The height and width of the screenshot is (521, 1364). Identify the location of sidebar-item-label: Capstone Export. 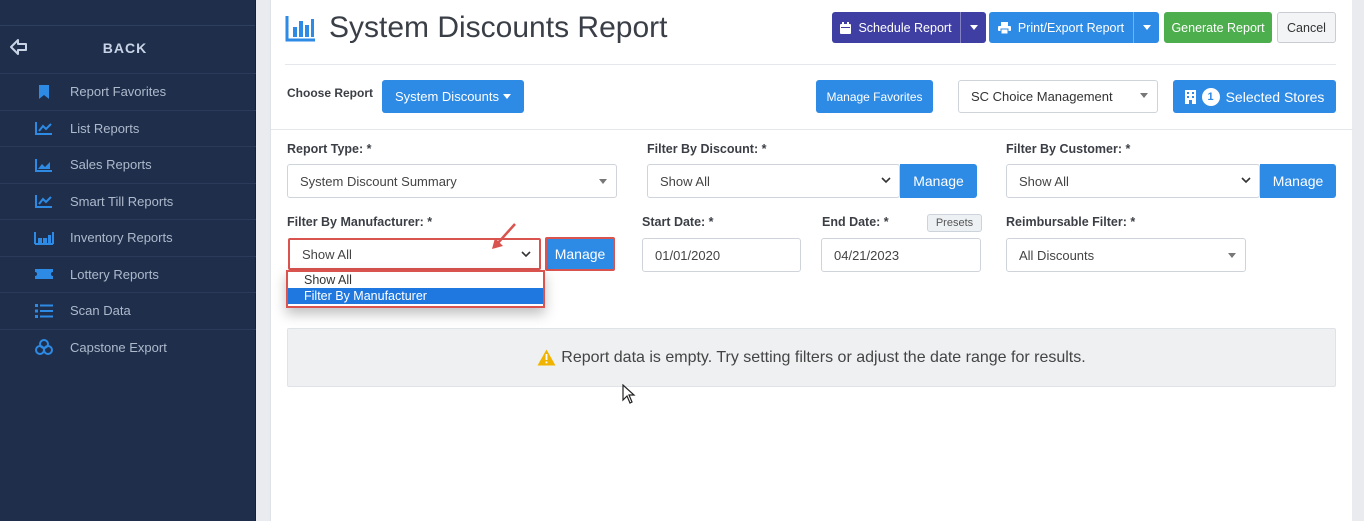
(118, 347).